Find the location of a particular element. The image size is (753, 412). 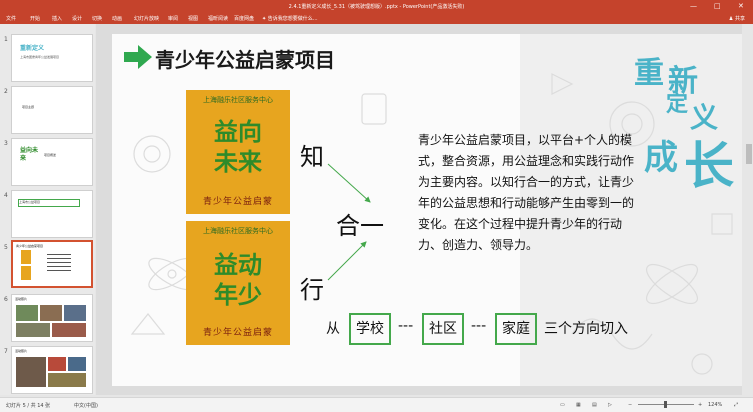

slide-thumbnail-5-selected: 青少年公益启蒙项目 is located at coordinates (52, 264).